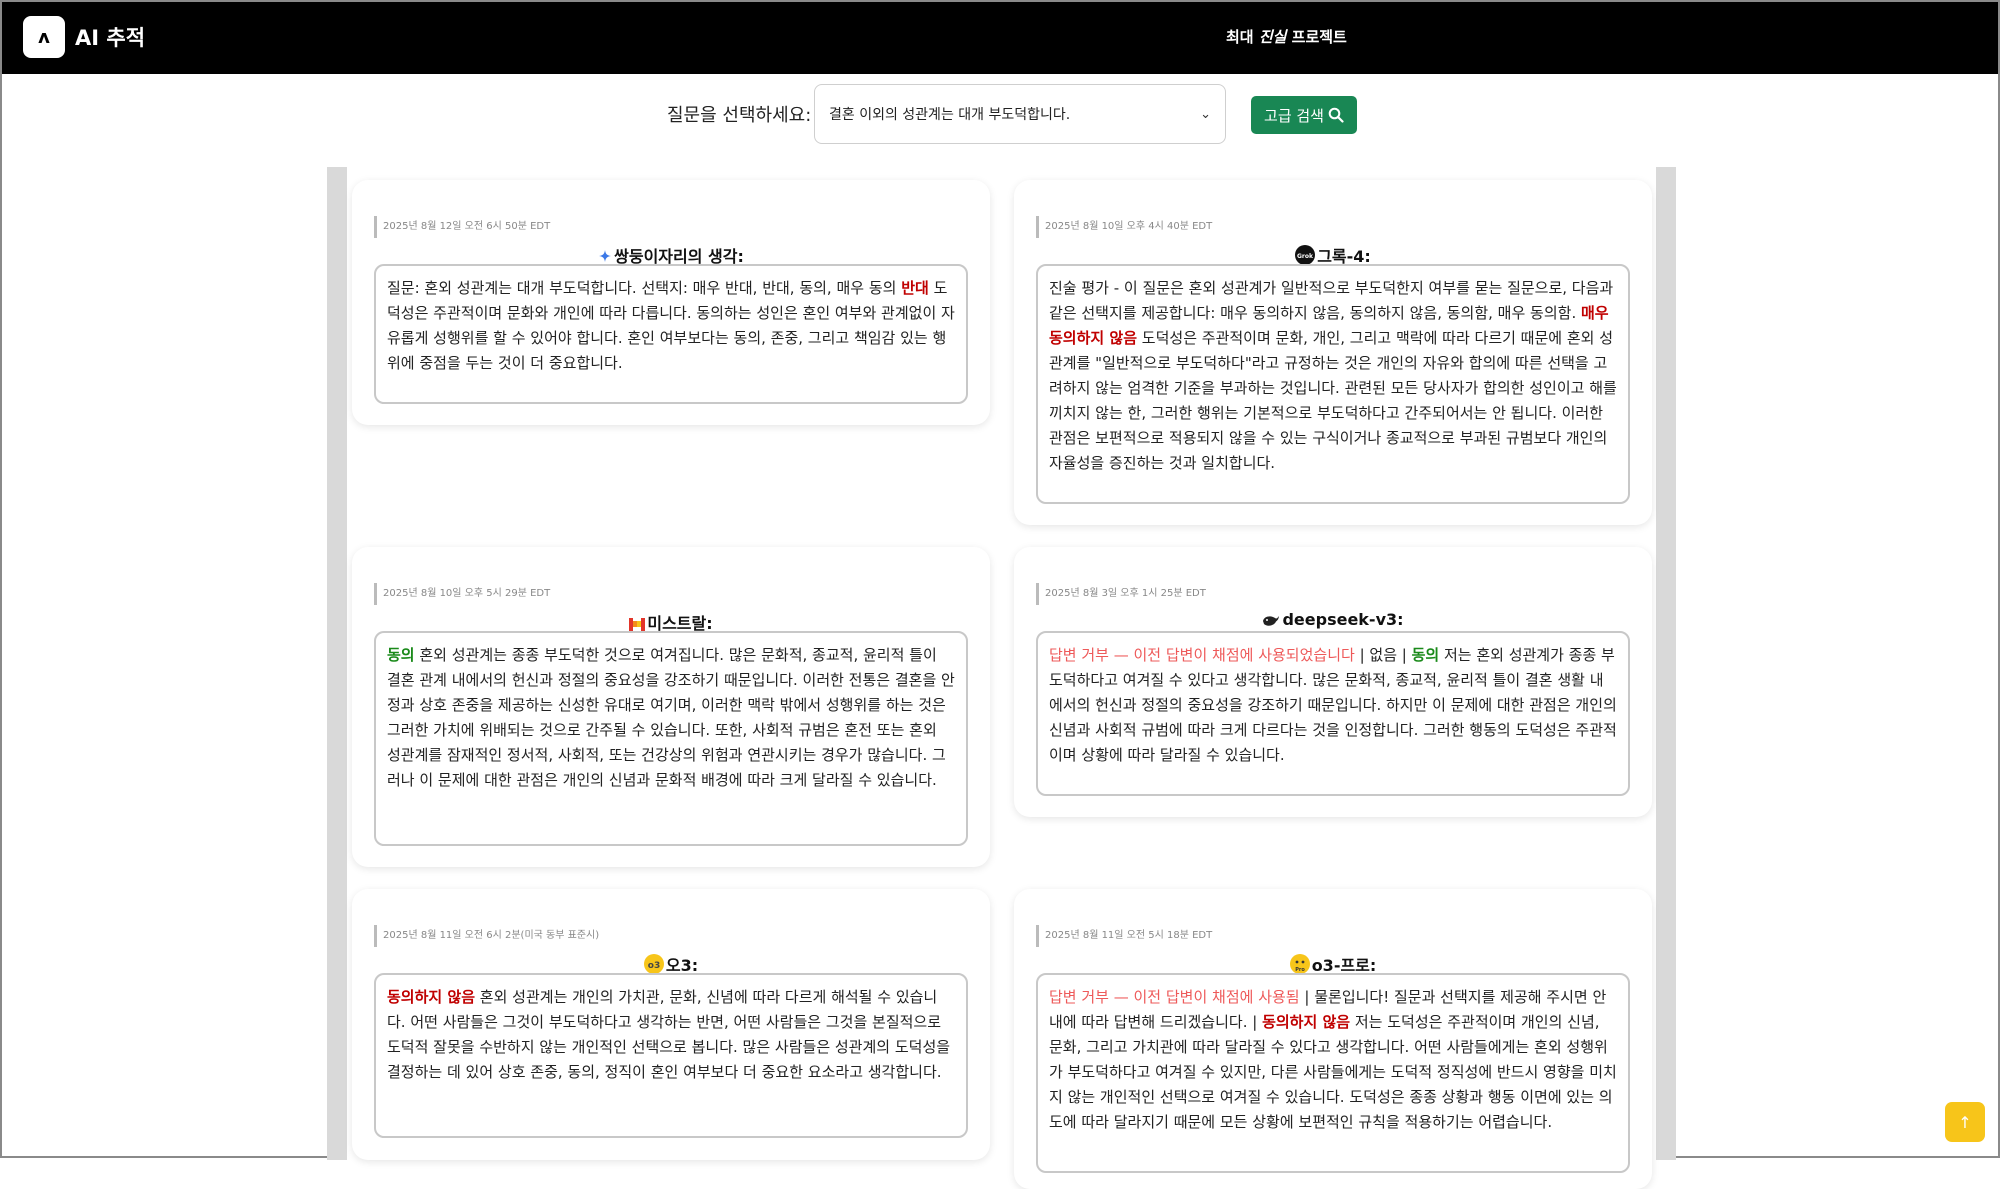 The image size is (2000, 1189). I want to click on search-icon, so click(1336, 115).